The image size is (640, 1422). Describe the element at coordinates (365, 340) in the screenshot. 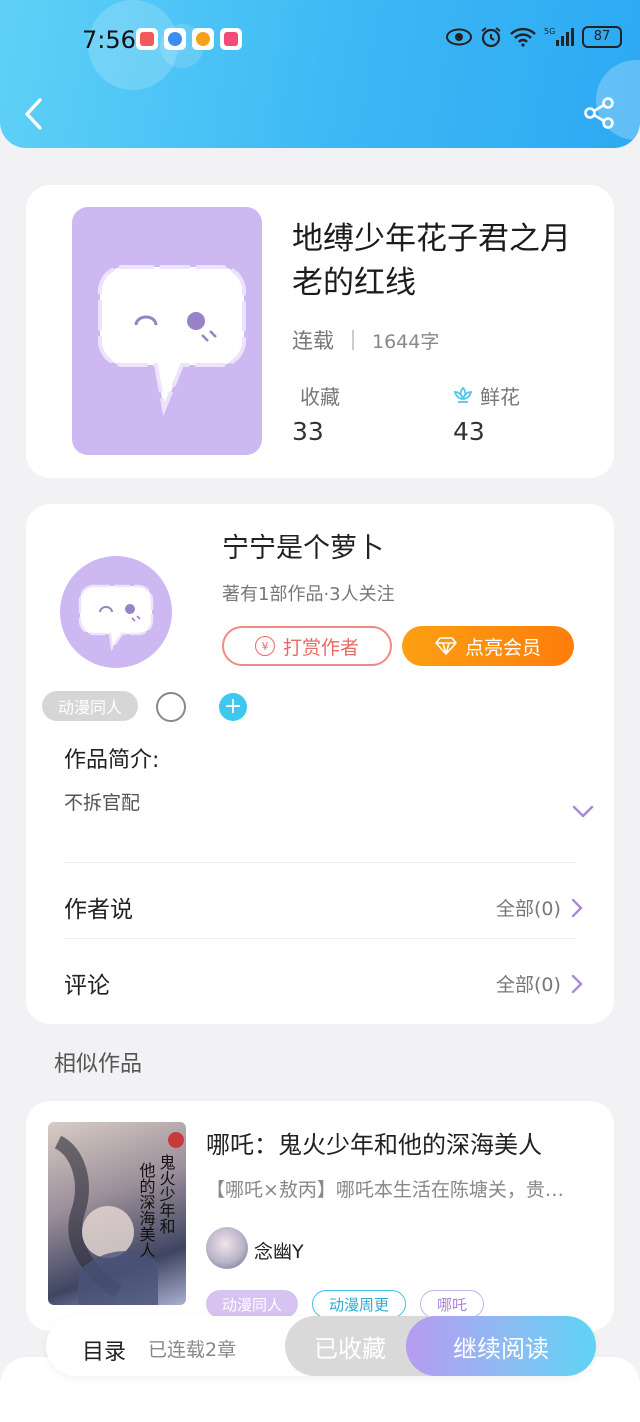

I see `book-meta: 连载 1644字` at that location.